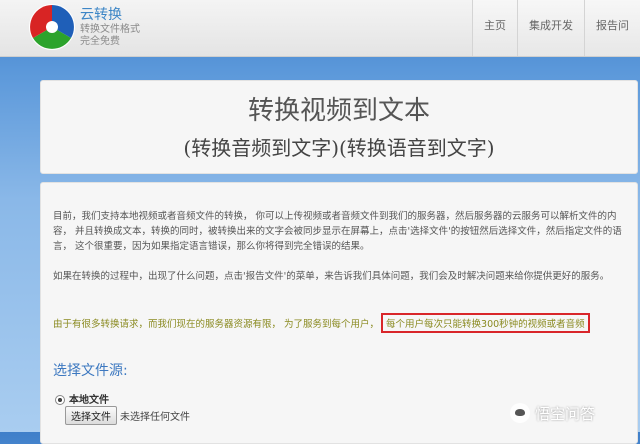 This screenshot has width=640, height=444. What do you see at coordinates (565, 413) in the screenshot?
I see `watermark-text: 悟空问答` at bounding box center [565, 413].